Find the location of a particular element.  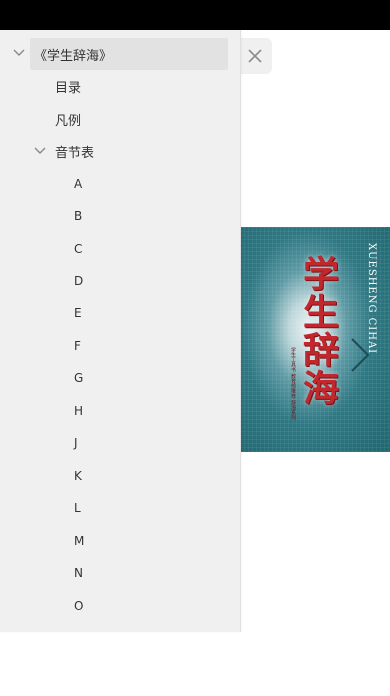

toc-letter-g: G is located at coordinates (78, 378).